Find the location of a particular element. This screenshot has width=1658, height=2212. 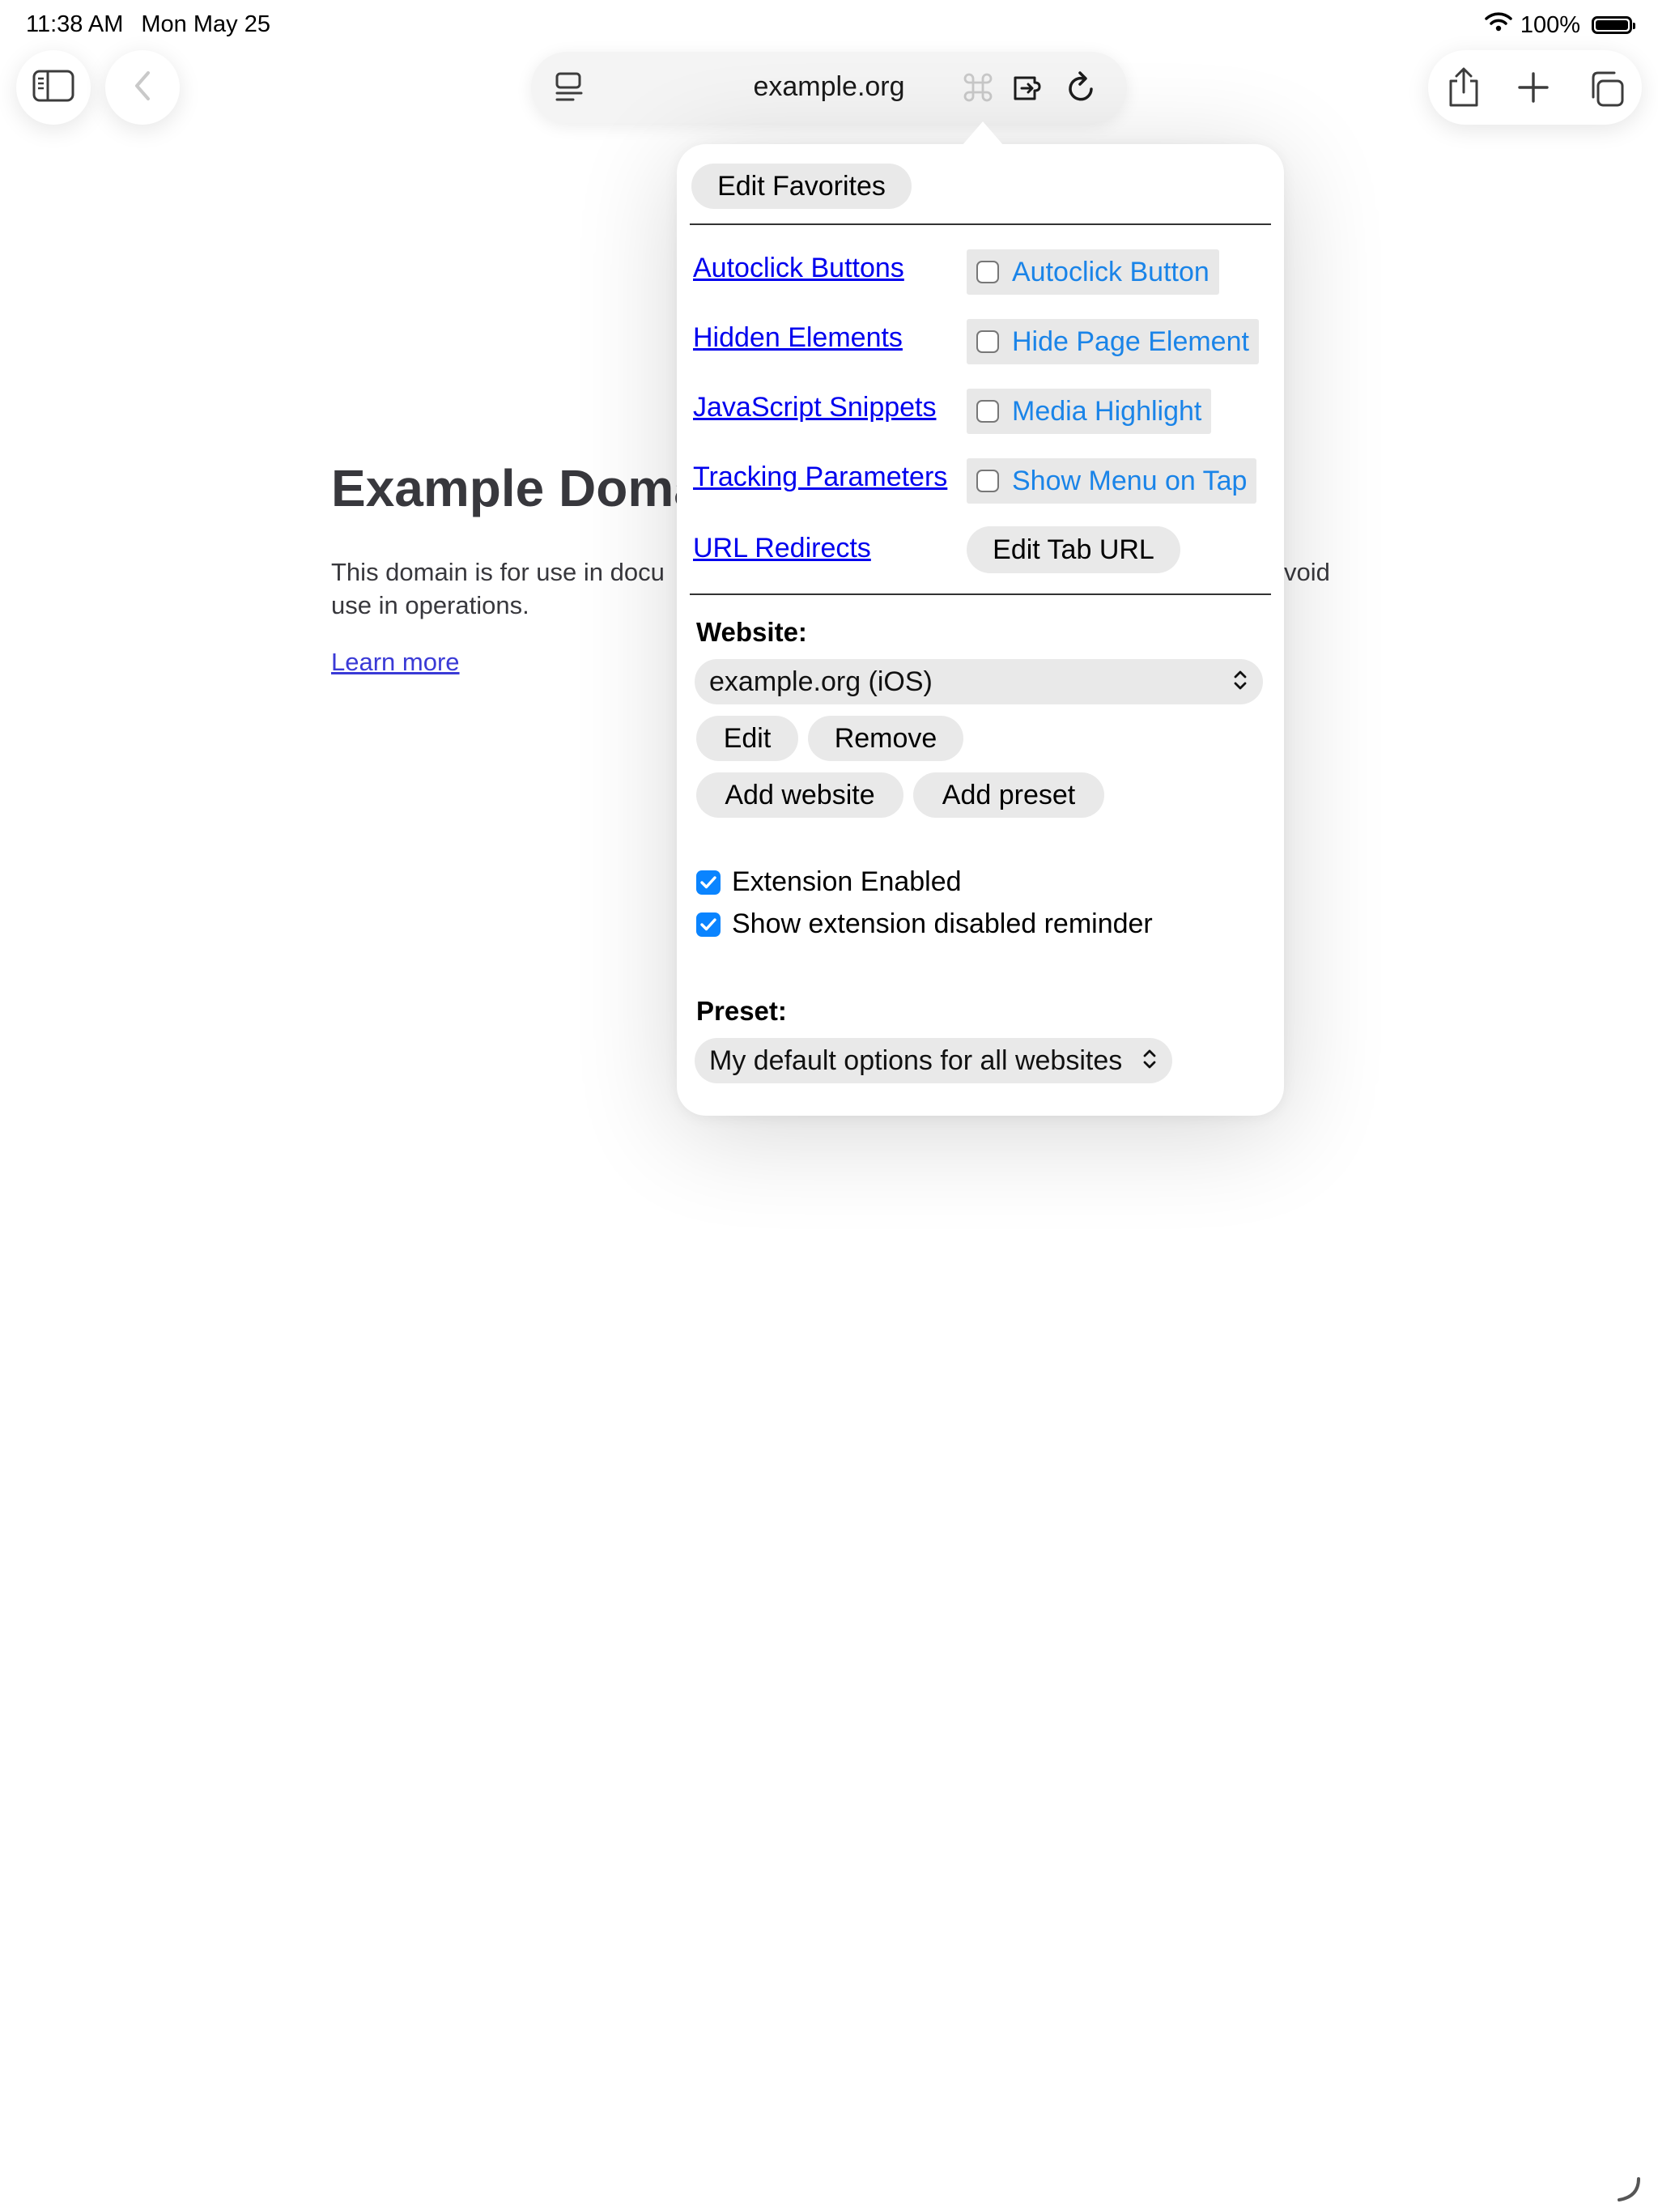

media-highlight-label: Media Highlight is located at coordinates (1106, 412).